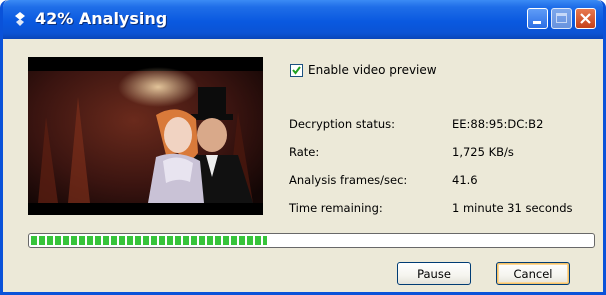  What do you see at coordinates (498, 124) in the screenshot?
I see `decryption-status-value: EE:88:95:DC:B2` at bounding box center [498, 124].